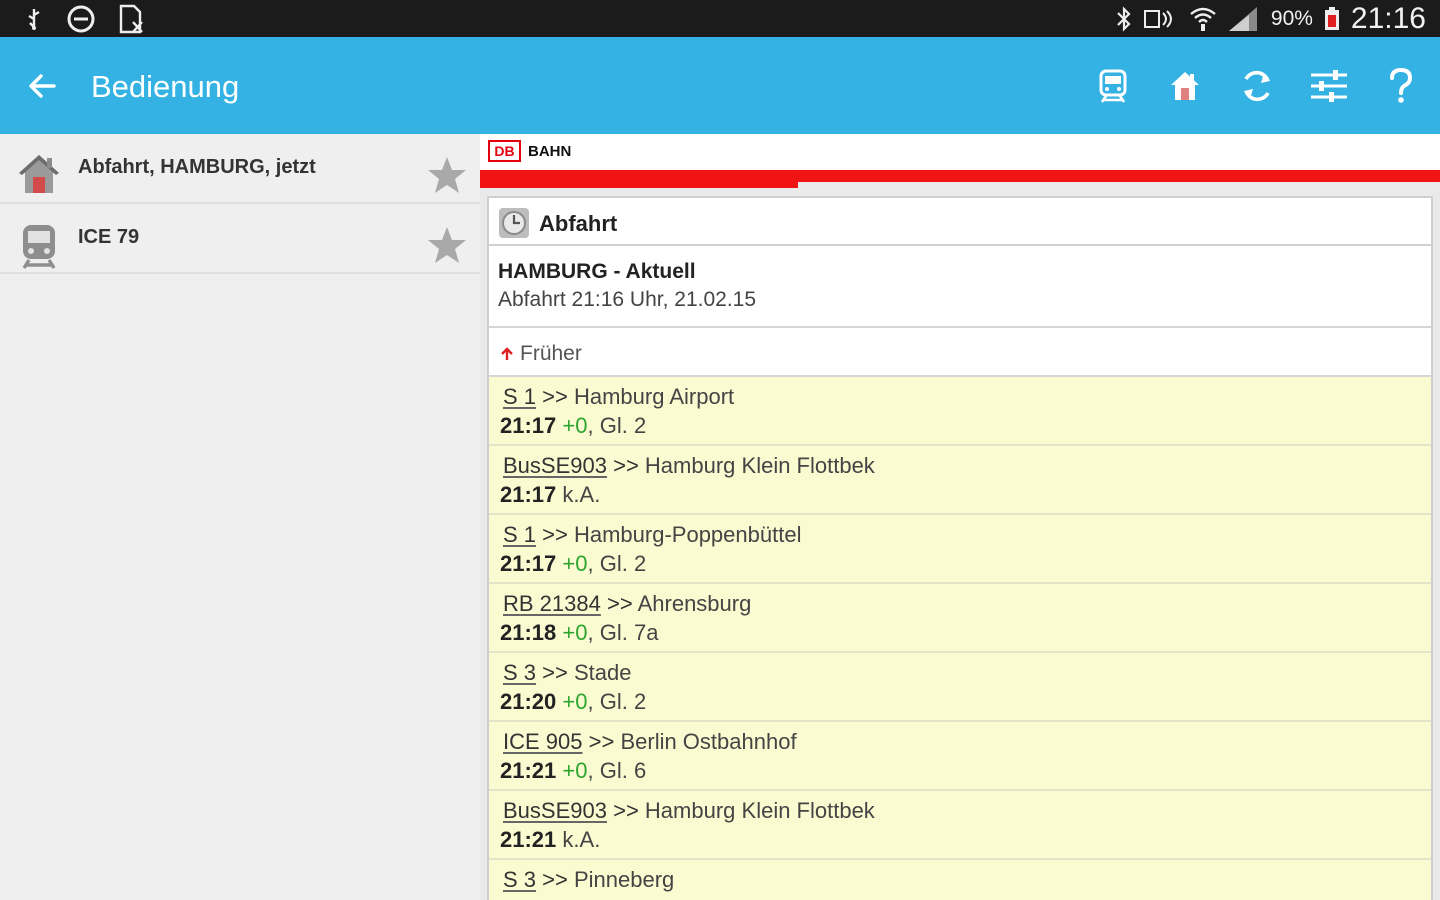  I want to click on departure-line1: RB 21384 >> Ahrensburg, so click(627, 604).